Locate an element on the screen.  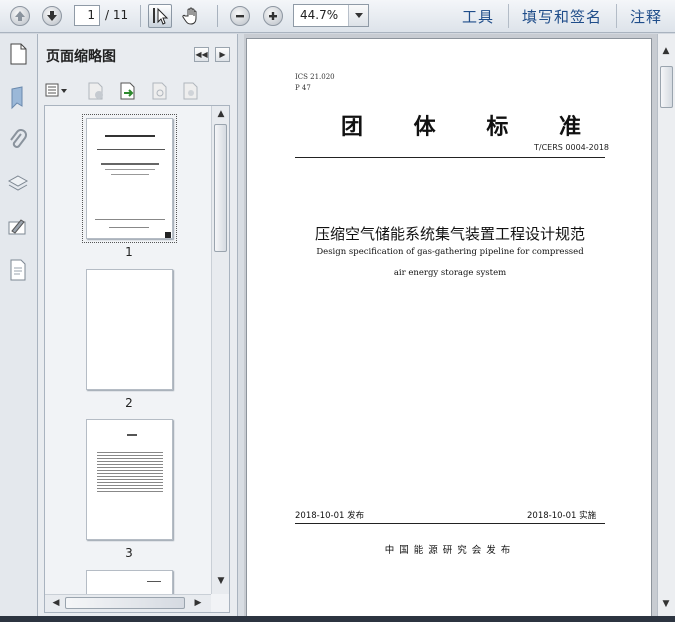
page-thumbnails-icon is located at coordinates (18, 54).